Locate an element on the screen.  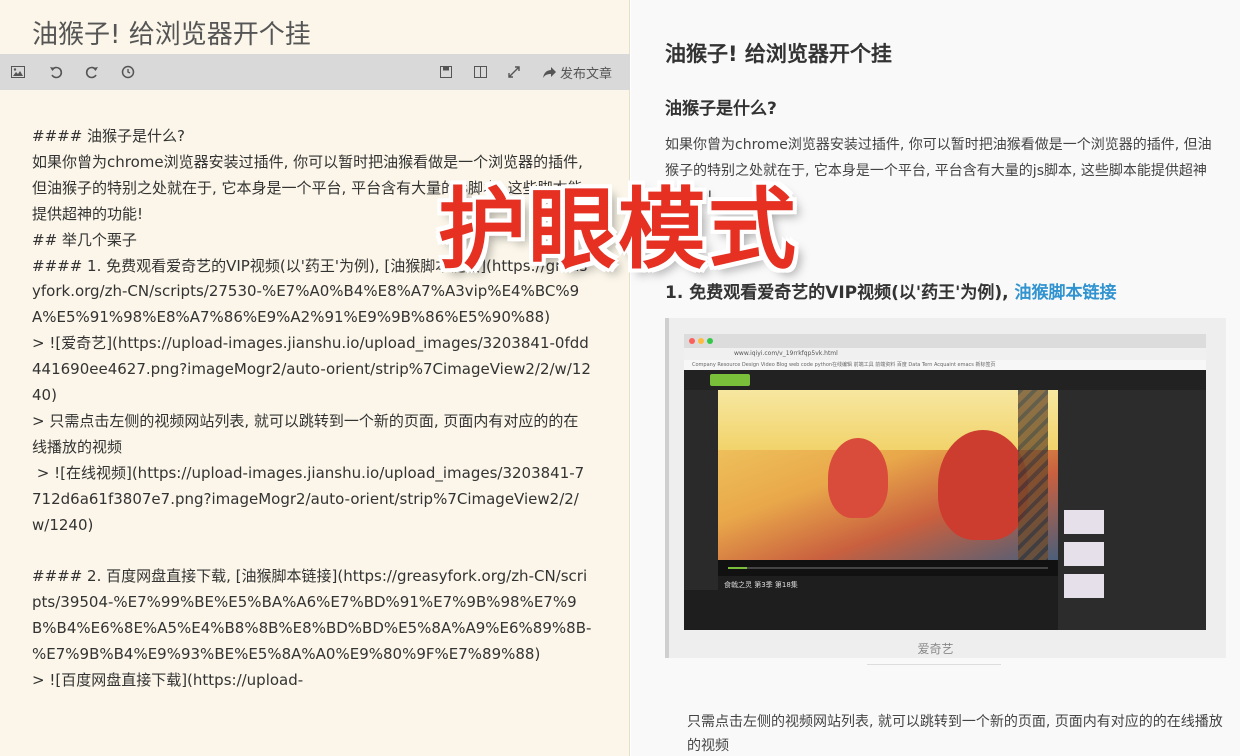
undo-icon is located at coordinates (56, 72).